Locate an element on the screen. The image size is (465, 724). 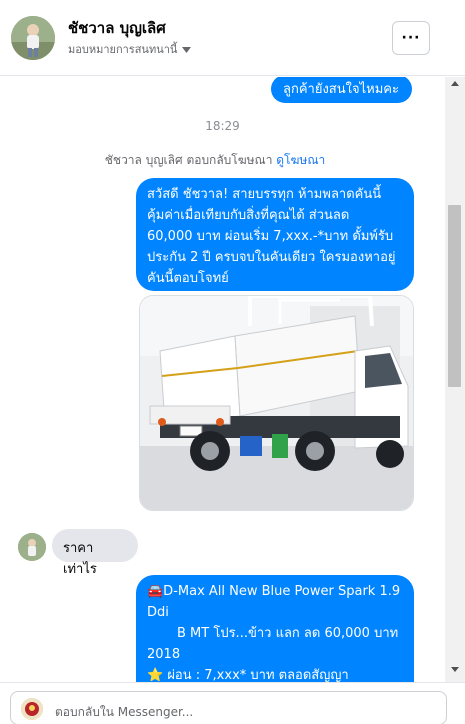
view-ad-link: ดูโฆษณา is located at coordinates (300, 160).